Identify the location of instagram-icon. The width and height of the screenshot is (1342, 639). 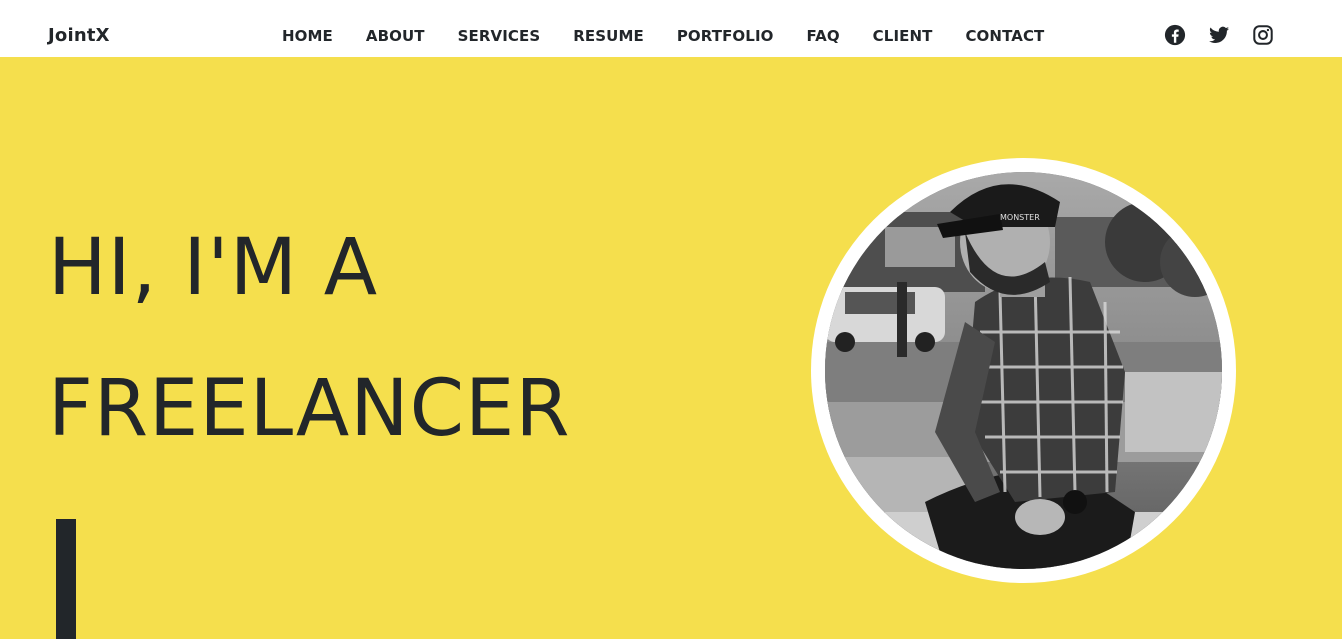
(1263, 35).